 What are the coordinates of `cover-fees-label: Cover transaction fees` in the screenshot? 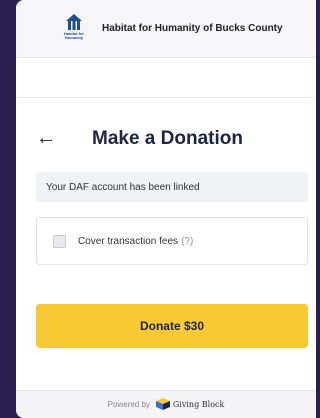 It's located at (128, 241).